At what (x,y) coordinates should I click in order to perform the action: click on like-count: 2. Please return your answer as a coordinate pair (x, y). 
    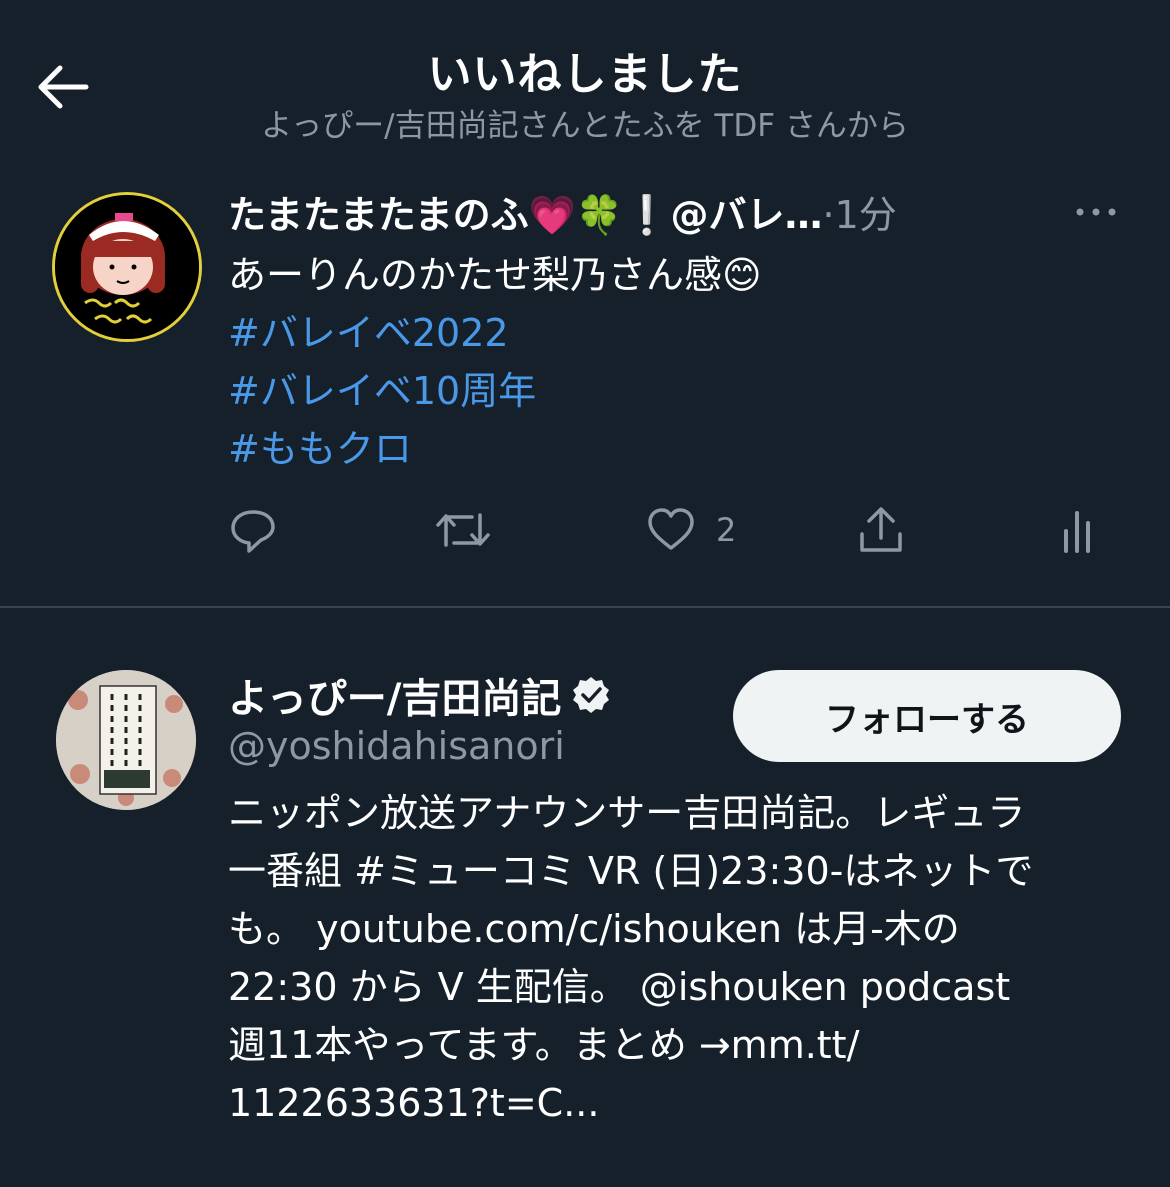
    Looking at the image, I should click on (726, 530).